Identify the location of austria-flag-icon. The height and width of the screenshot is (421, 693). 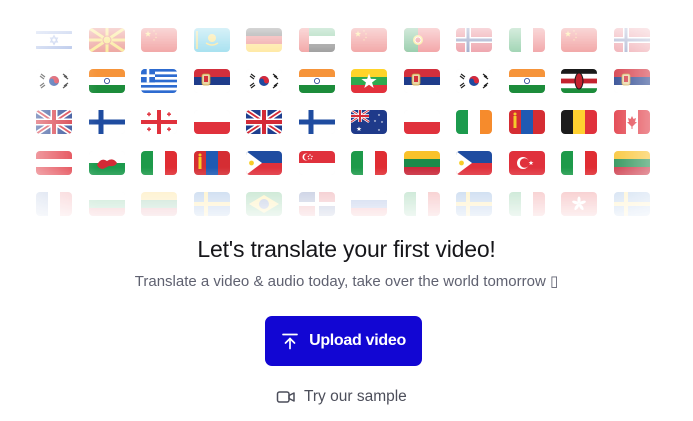
(54, 163).